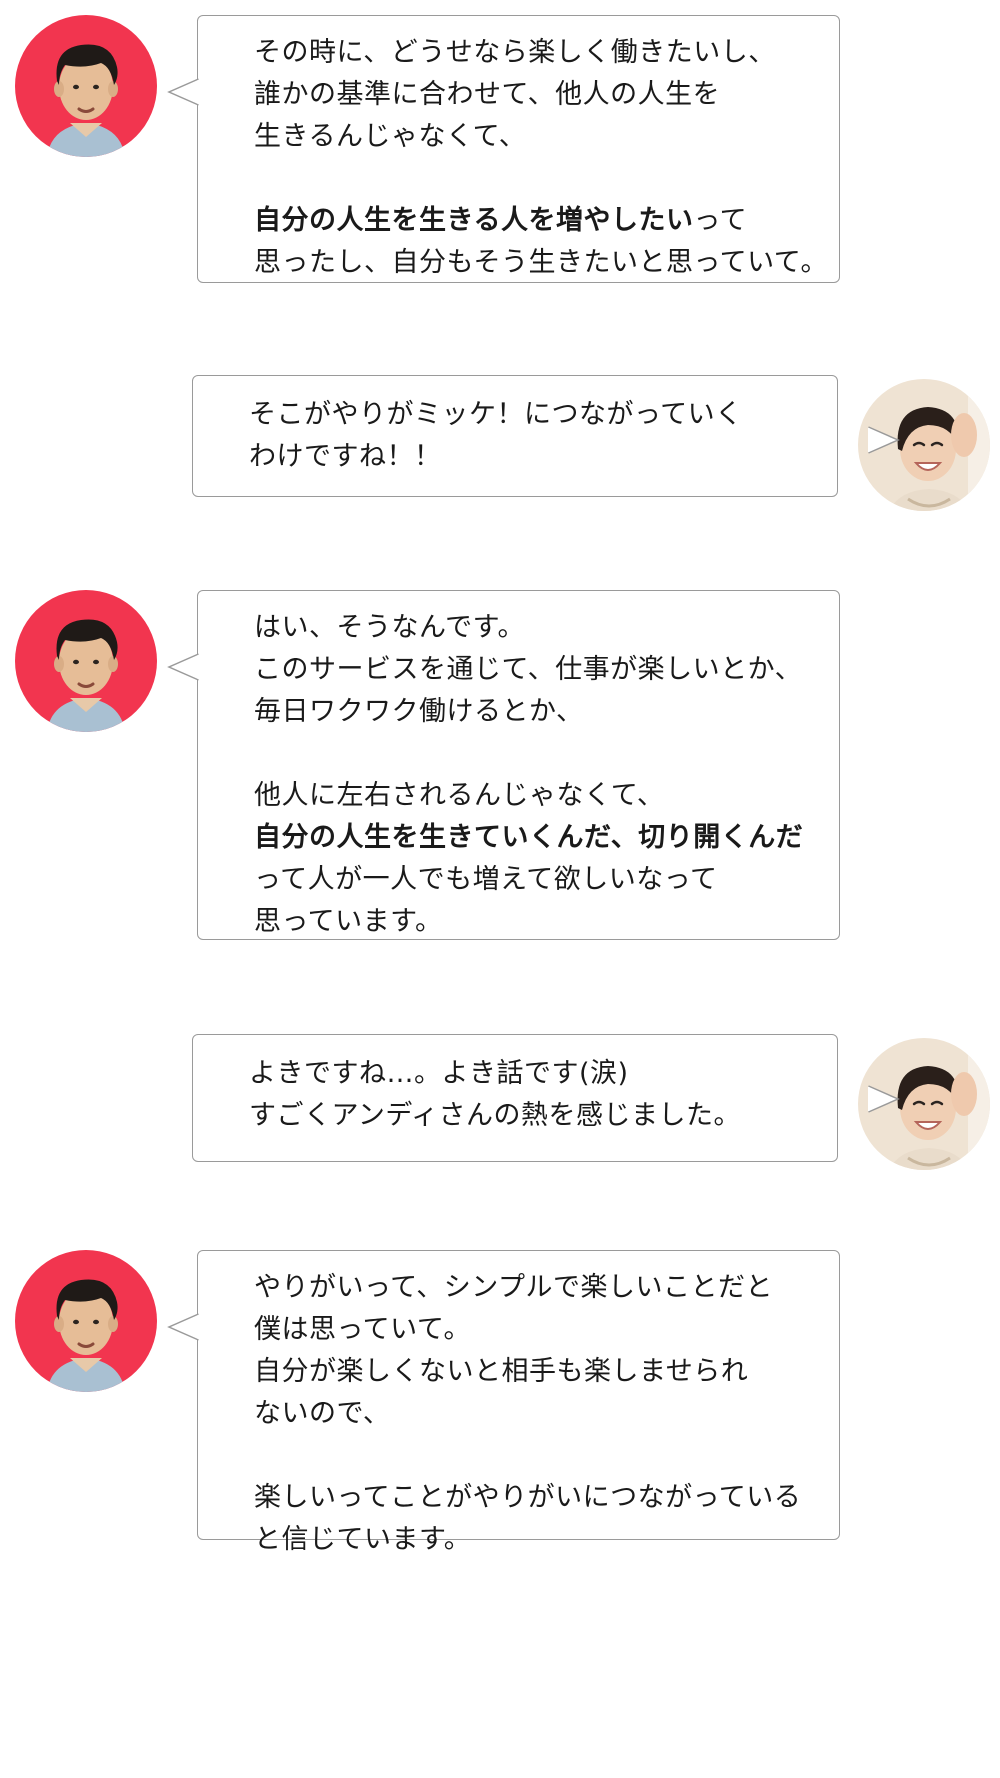 The width and height of the screenshot is (1000, 1778). I want to click on plain-text: すごくアンディさんの熱を感じました。, so click(495, 1115).